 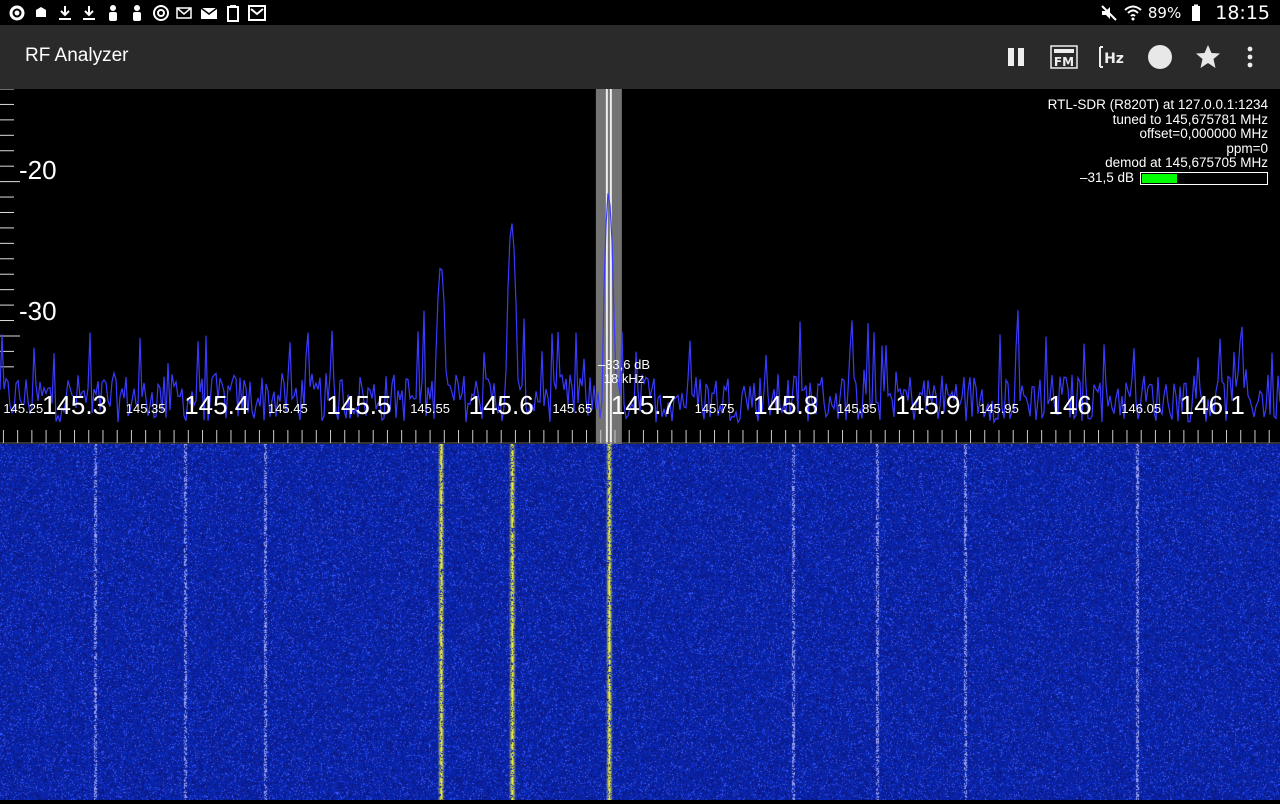 I want to click on freq-label-major: 145.4, so click(x=216, y=405).